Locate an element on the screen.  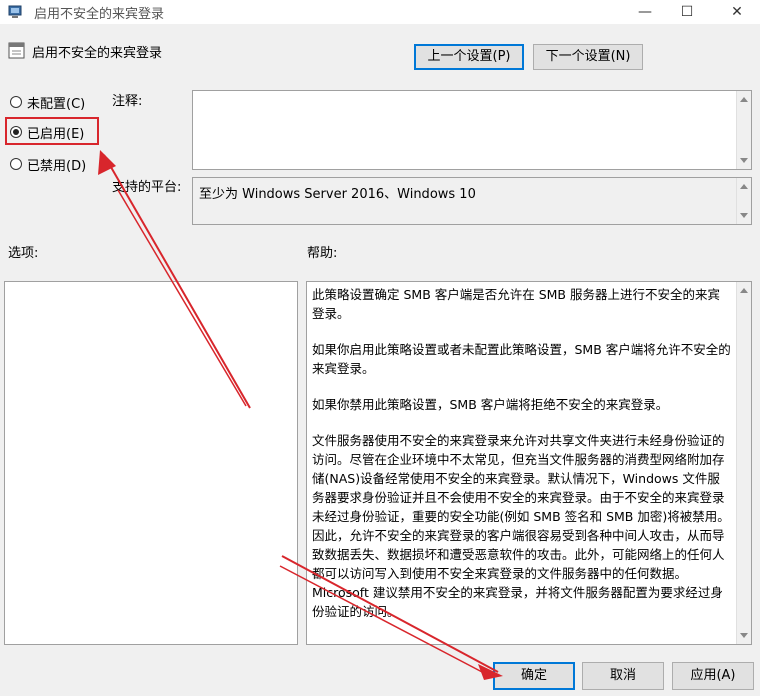
help-paragraph: 此策略设置确定 SMB 客户端是否允许在 SMB 服务器上进行不安全的来宾登录。 is located at coordinates (516, 304).